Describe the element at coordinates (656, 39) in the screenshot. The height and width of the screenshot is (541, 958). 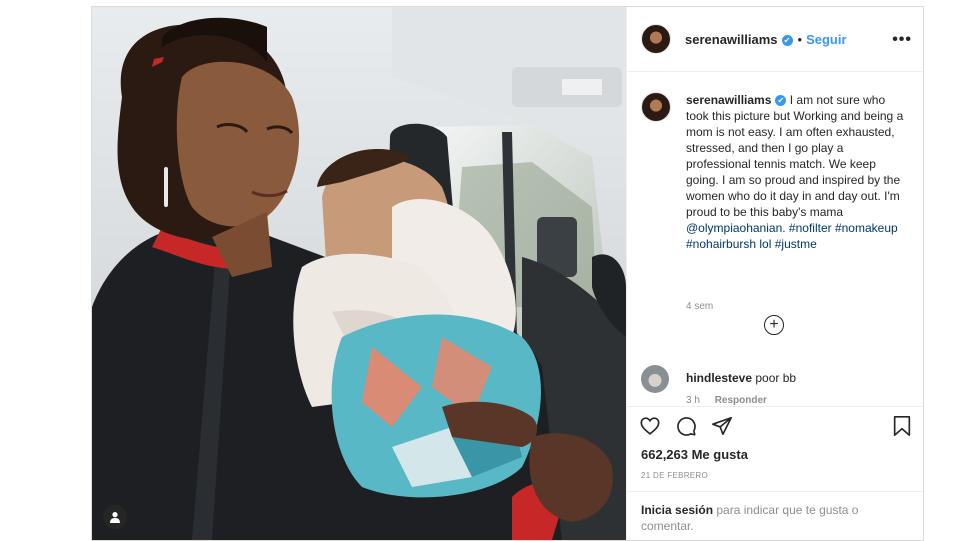
I see `avatar` at that location.